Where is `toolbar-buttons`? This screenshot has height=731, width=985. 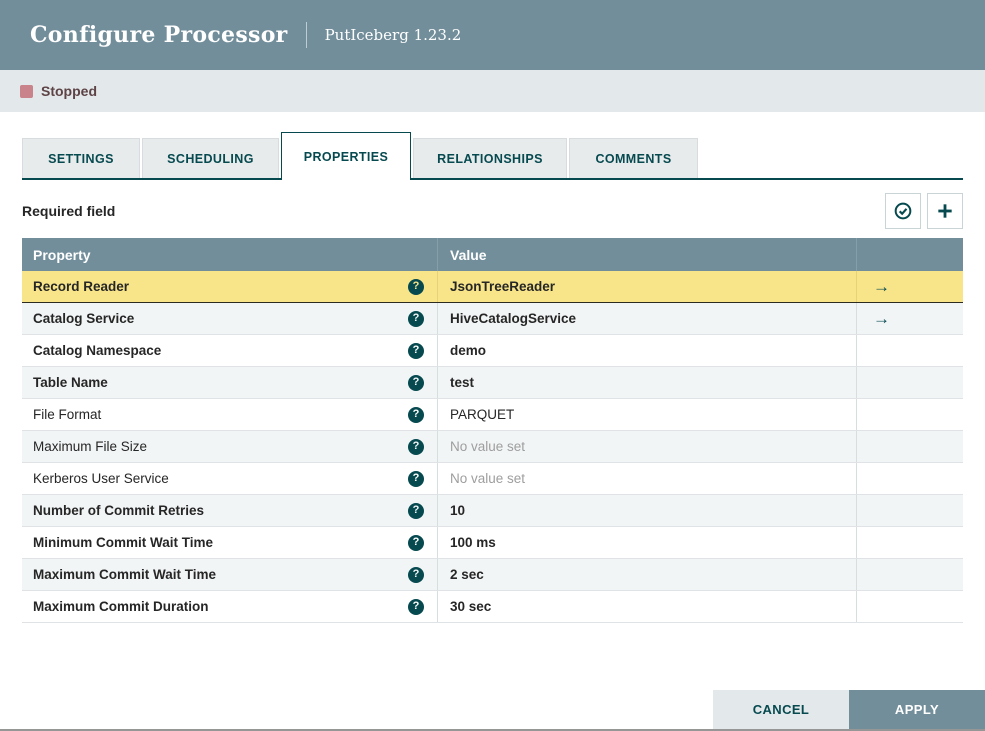
toolbar-buttons is located at coordinates (924, 211).